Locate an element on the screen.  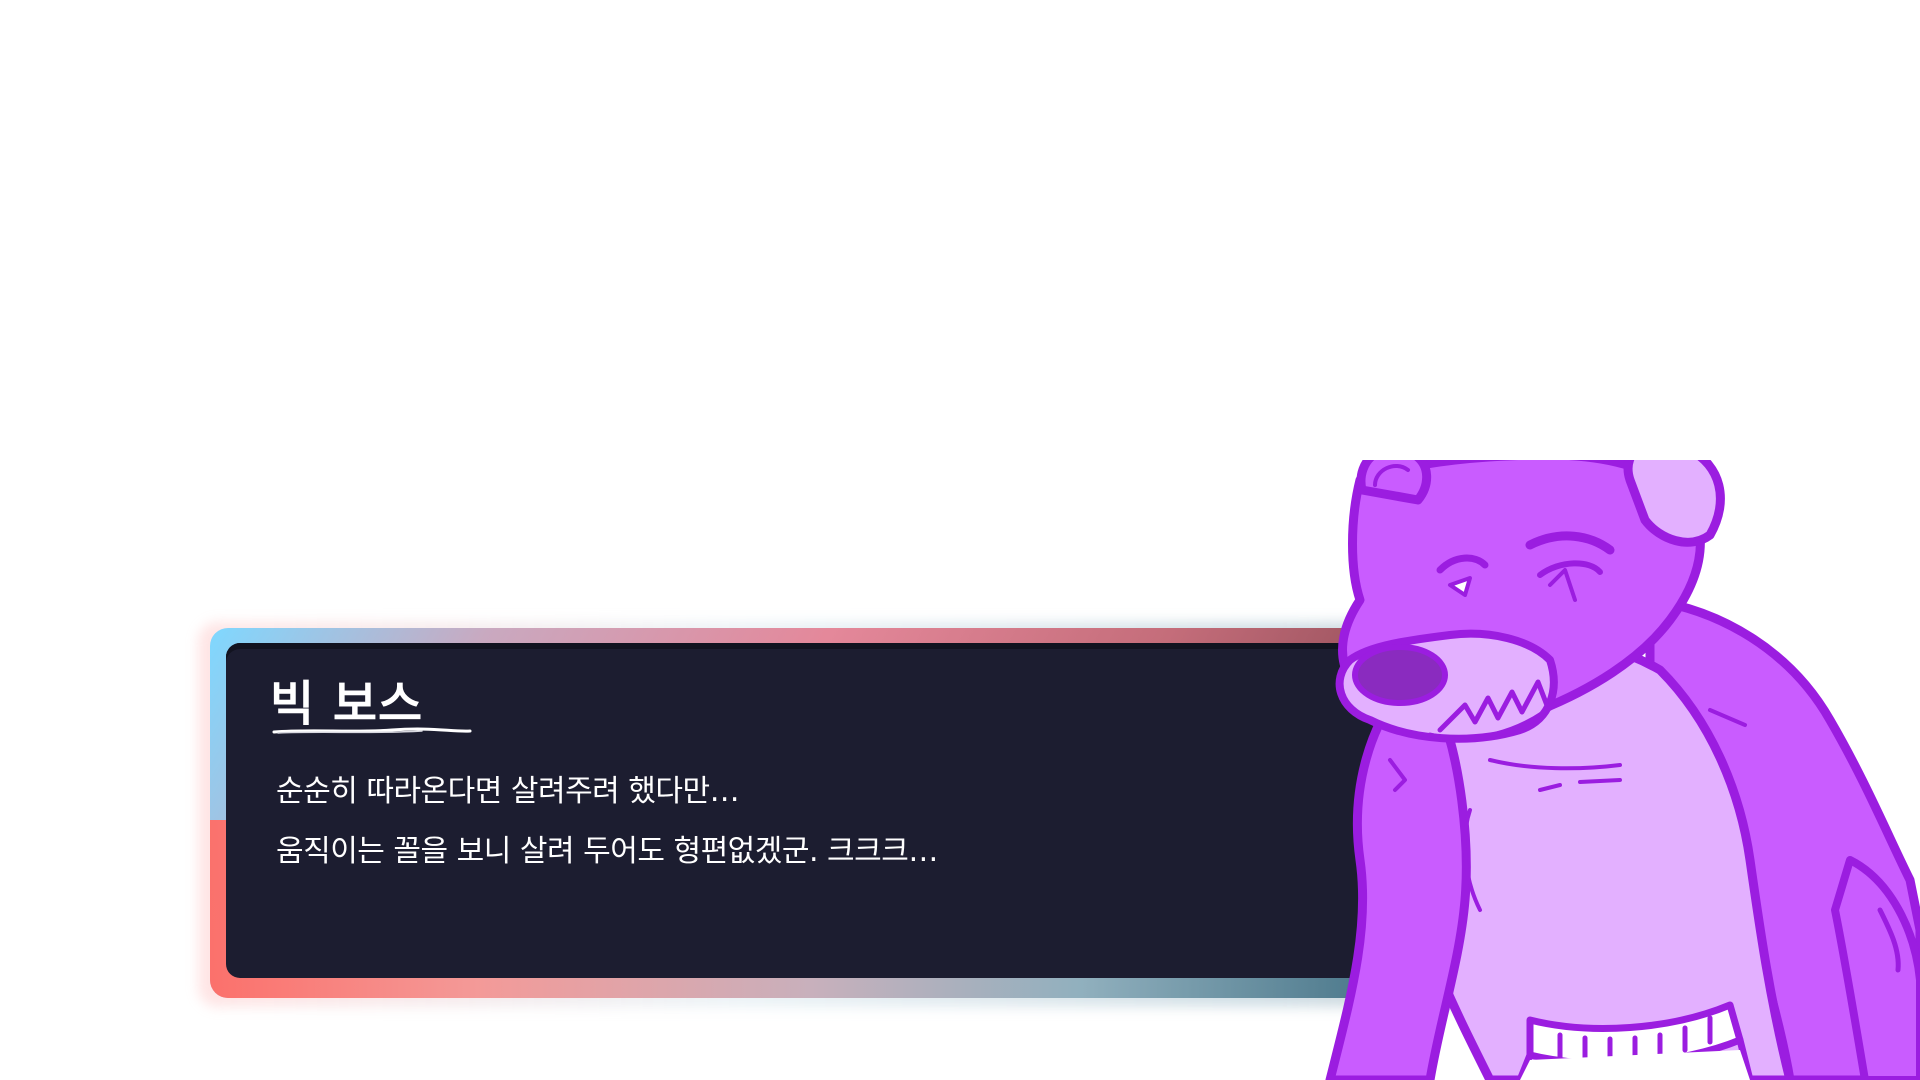
speaker-name: 빅 보스 is located at coordinates (347, 704).